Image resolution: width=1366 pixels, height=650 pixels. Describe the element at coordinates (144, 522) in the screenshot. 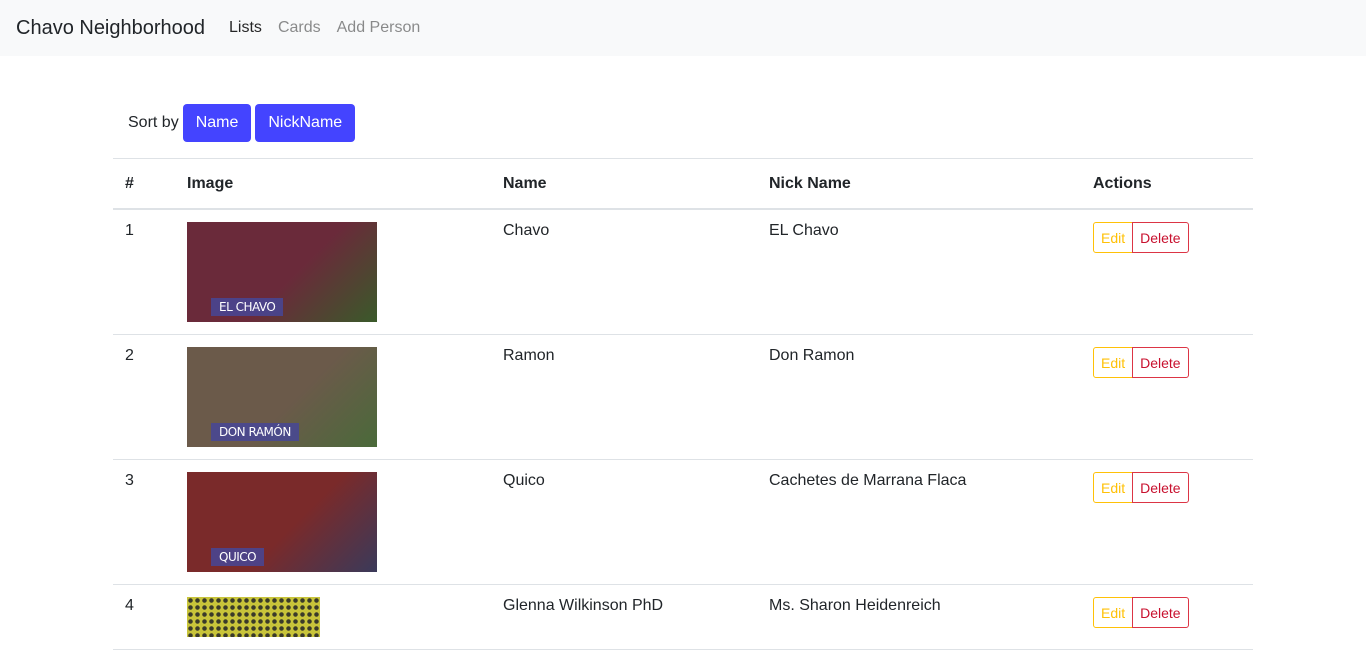

I see `row-number: 3` at that location.